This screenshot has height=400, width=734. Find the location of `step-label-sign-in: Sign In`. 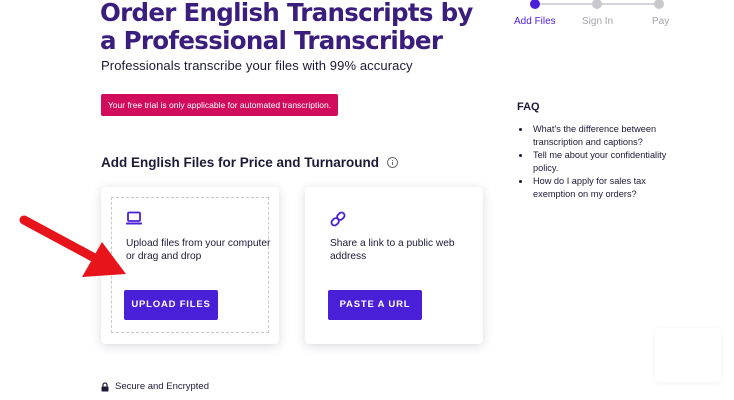

step-label-sign-in: Sign In is located at coordinates (597, 21).